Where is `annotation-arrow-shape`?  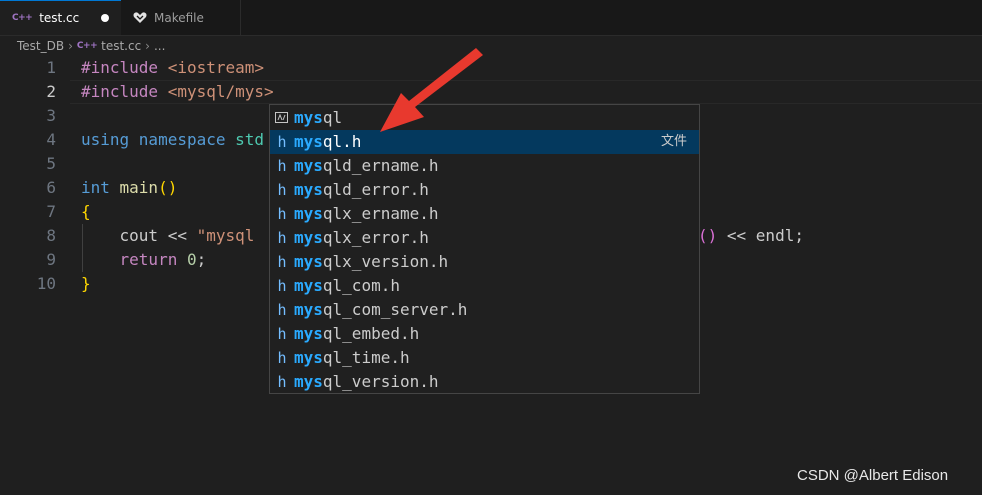
annotation-arrow-shape is located at coordinates (431, 90).